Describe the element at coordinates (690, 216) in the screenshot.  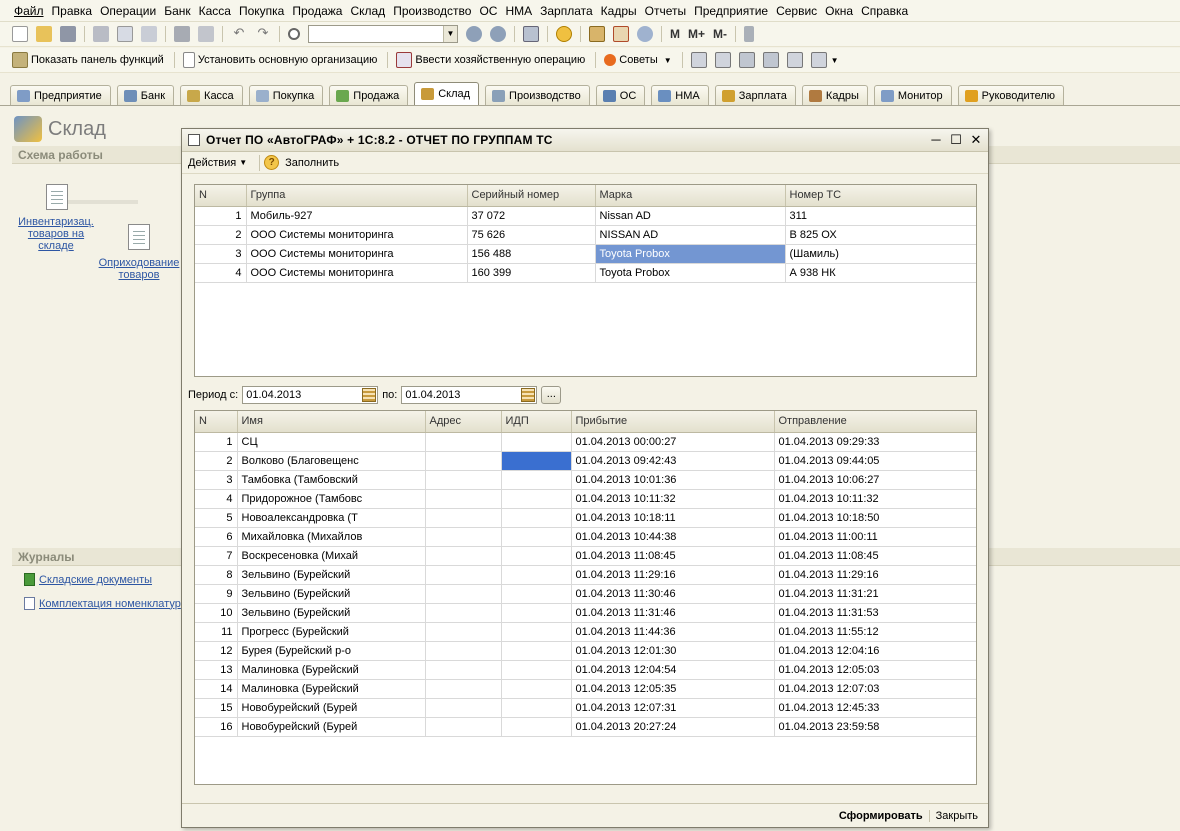
I see `table-cell: Nissan AD` at that location.